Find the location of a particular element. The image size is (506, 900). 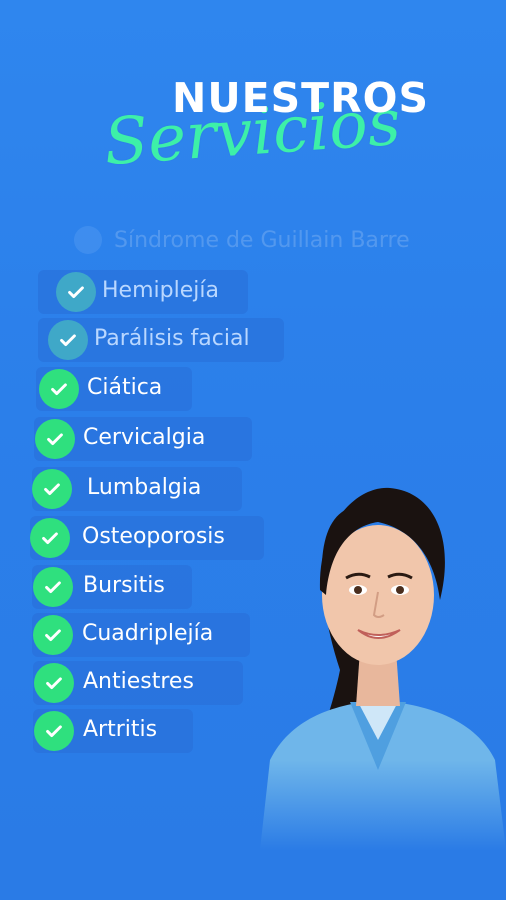

service-label: Cervicalgia is located at coordinates (144, 437).